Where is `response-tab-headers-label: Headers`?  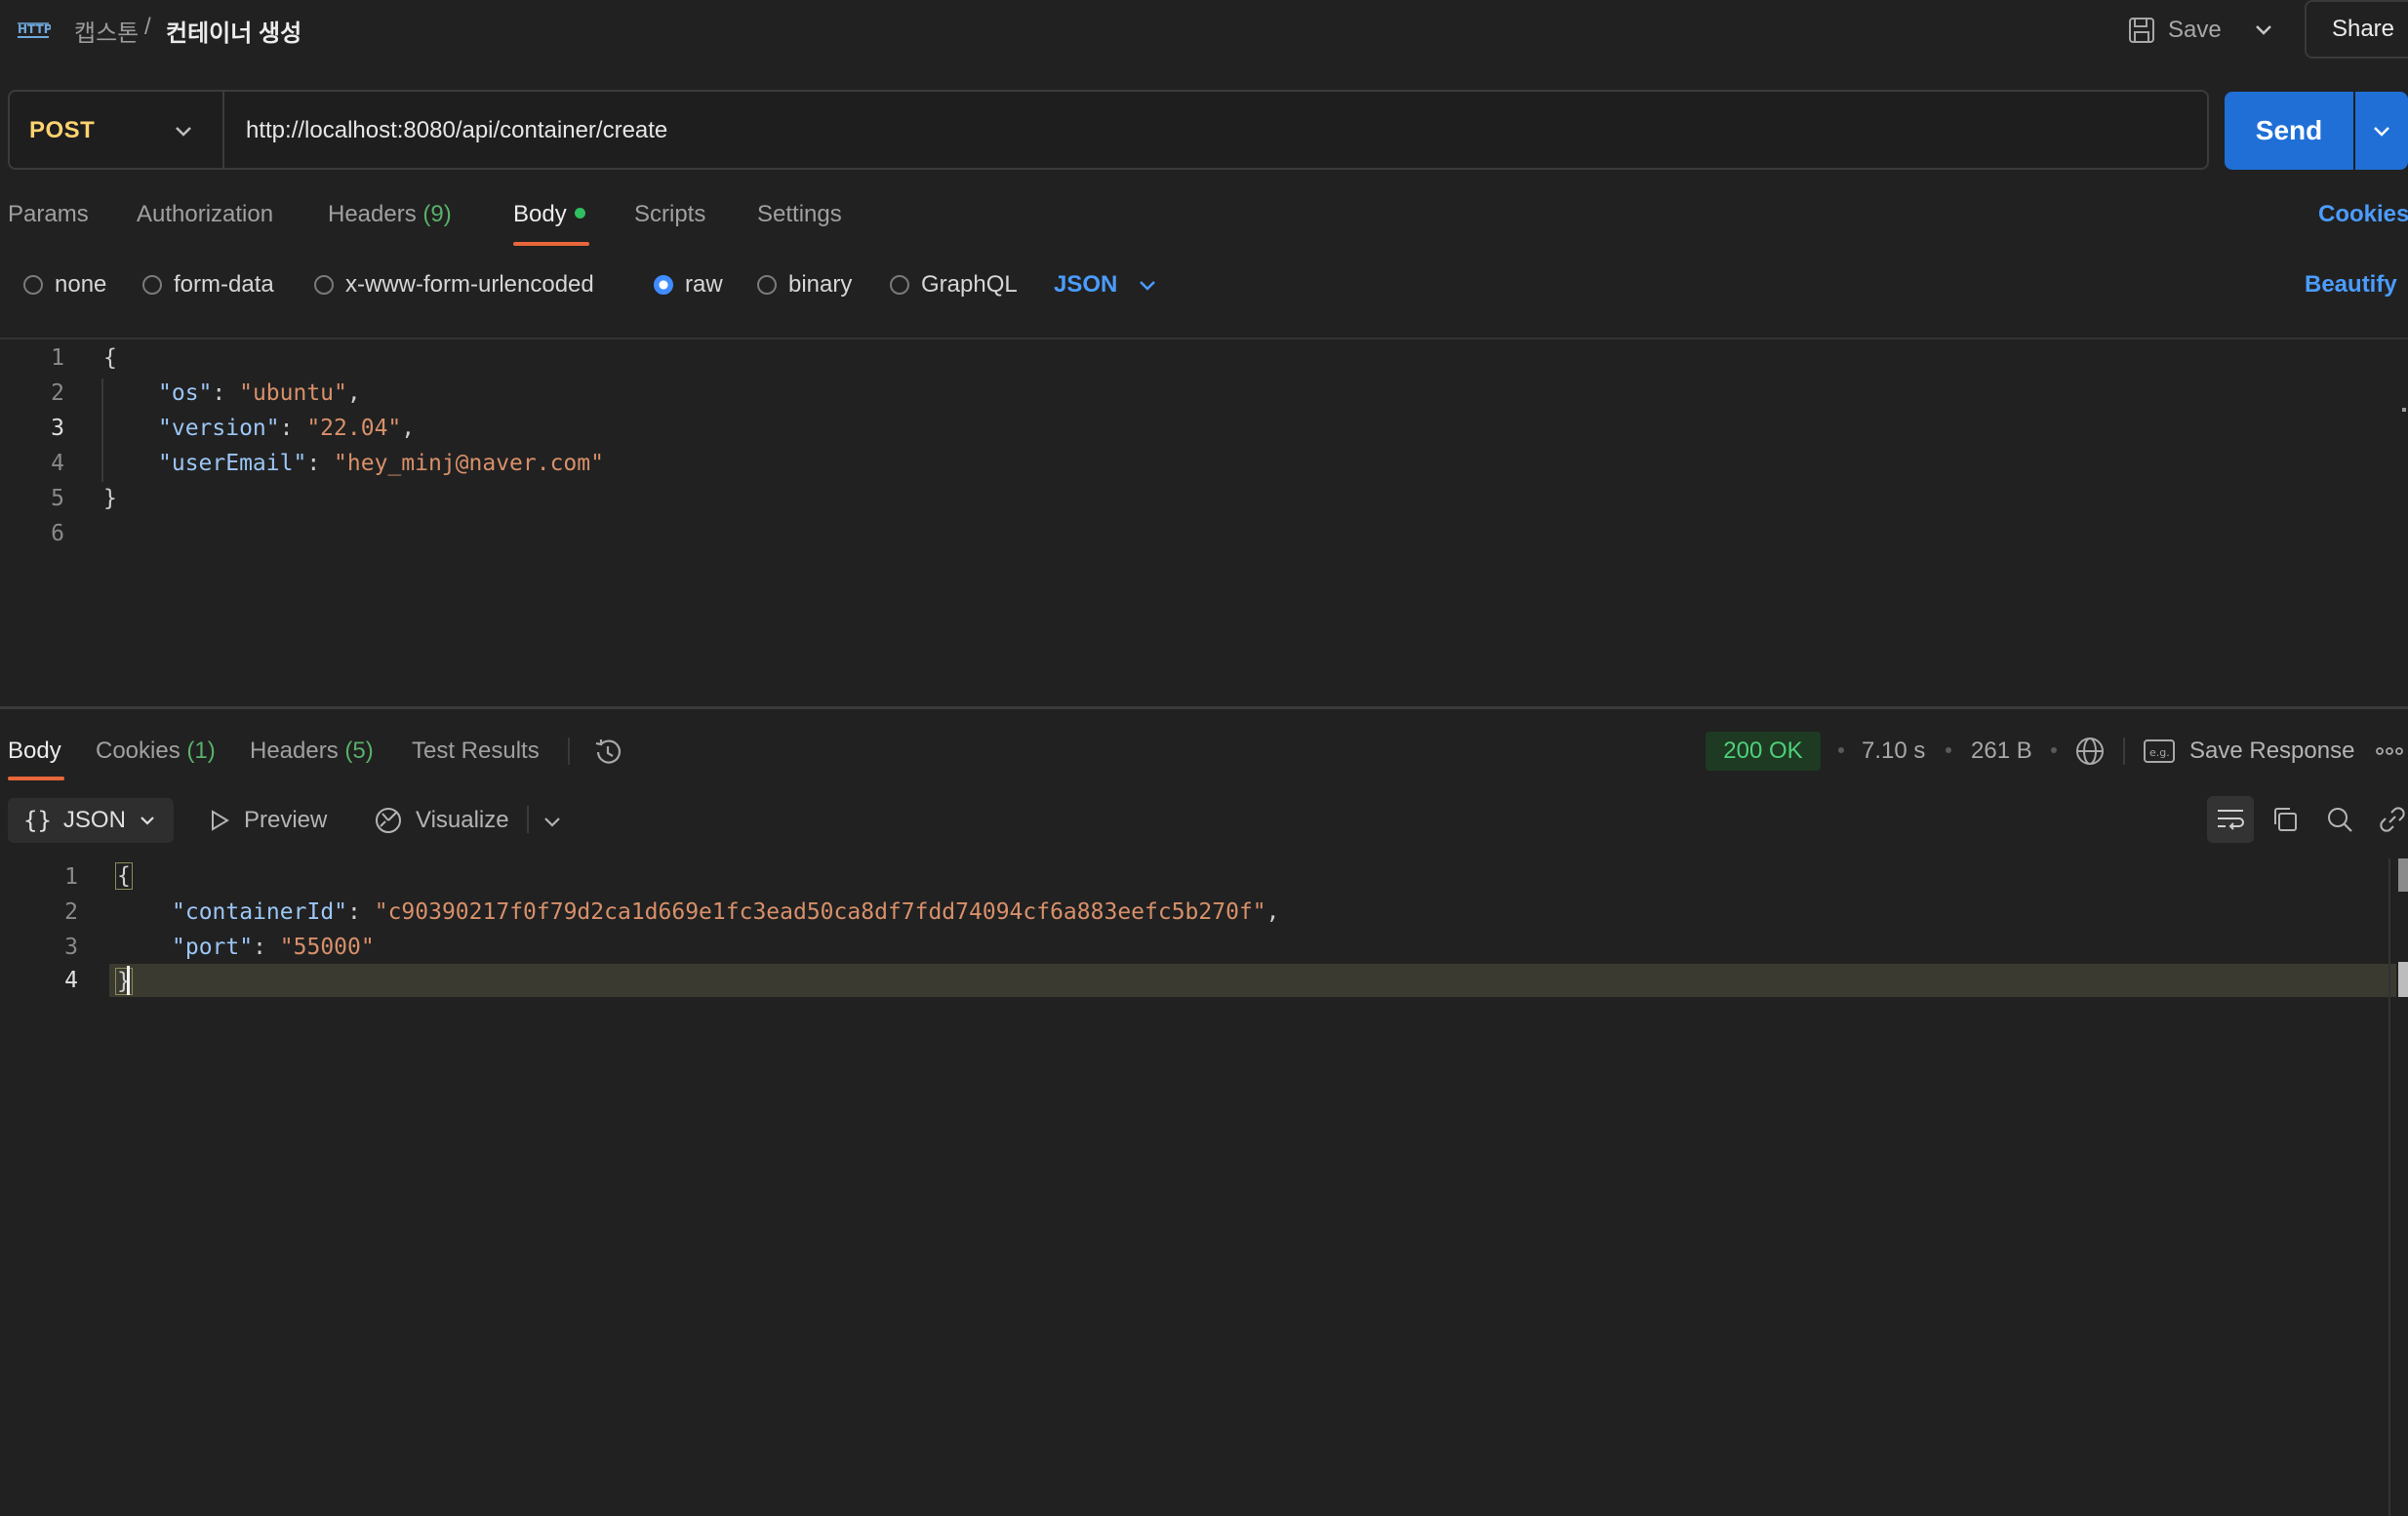
response-tab-headers-label: Headers is located at coordinates (294, 751).